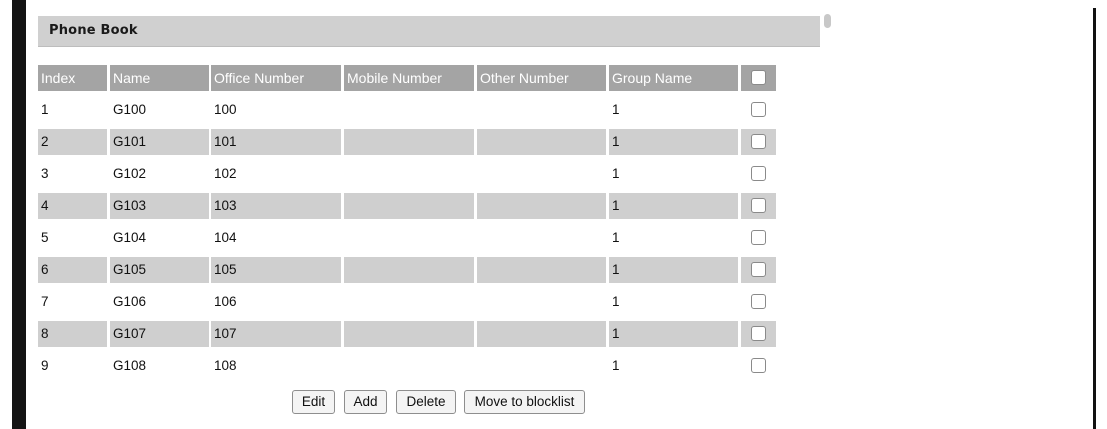 Image resolution: width=1107 pixels, height=429 pixels. Describe the element at coordinates (276, 78) in the screenshot. I see `column-header-office-number: Office Number` at that location.